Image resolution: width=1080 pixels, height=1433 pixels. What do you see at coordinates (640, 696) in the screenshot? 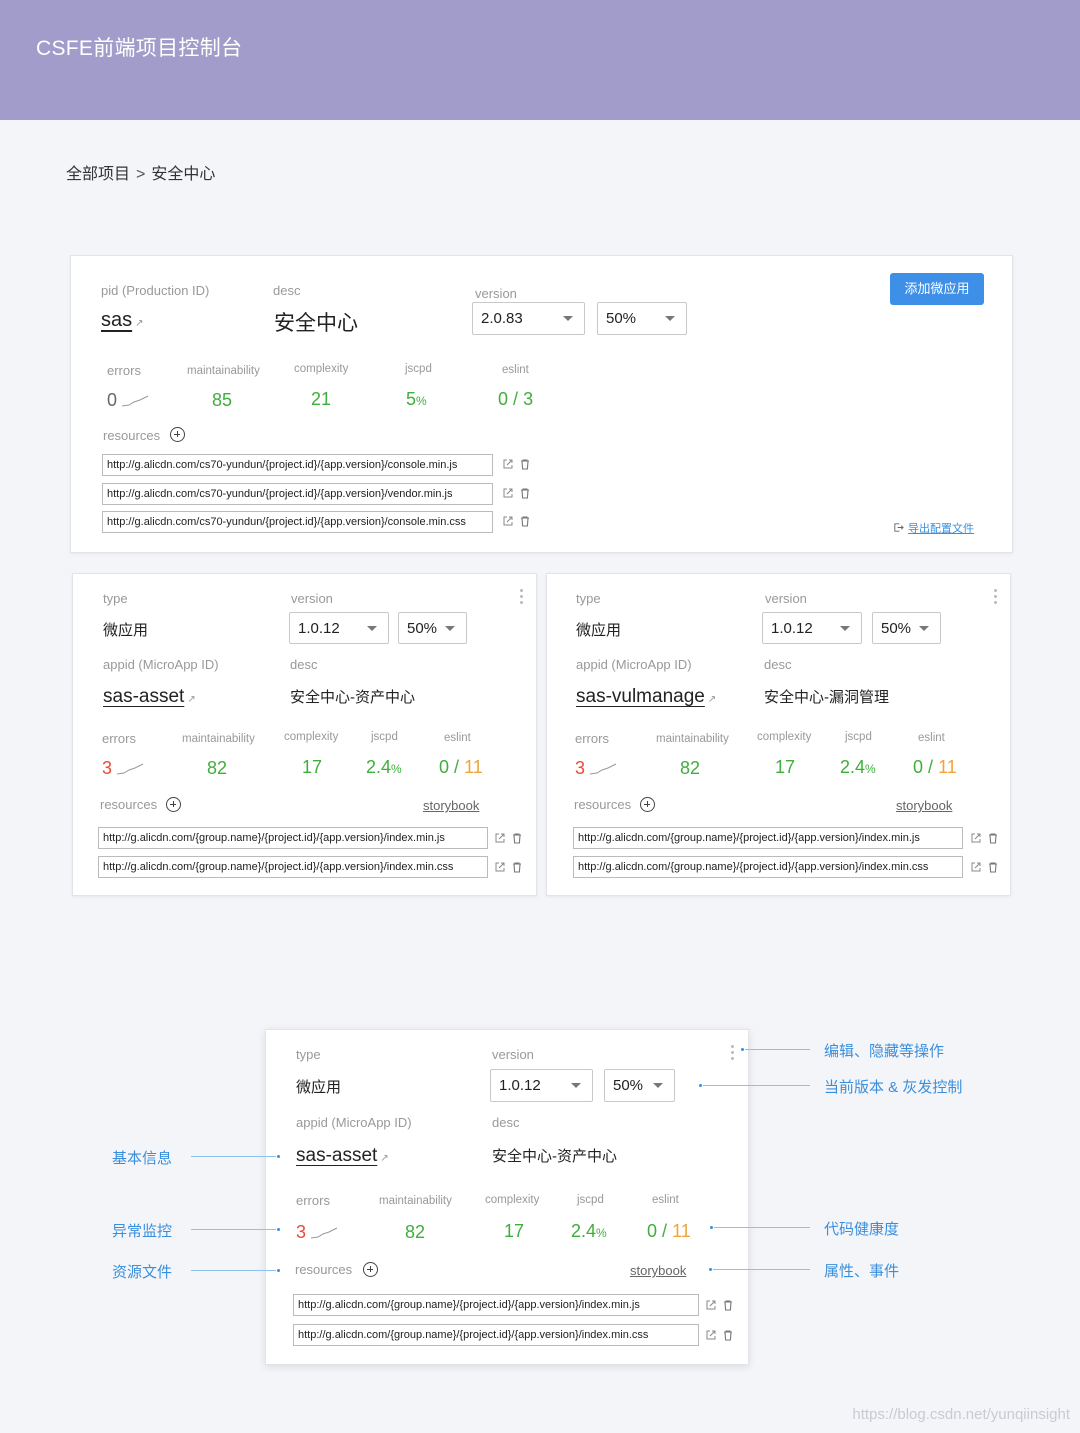
I see `appid-value: sas-vulmanage` at bounding box center [640, 696].